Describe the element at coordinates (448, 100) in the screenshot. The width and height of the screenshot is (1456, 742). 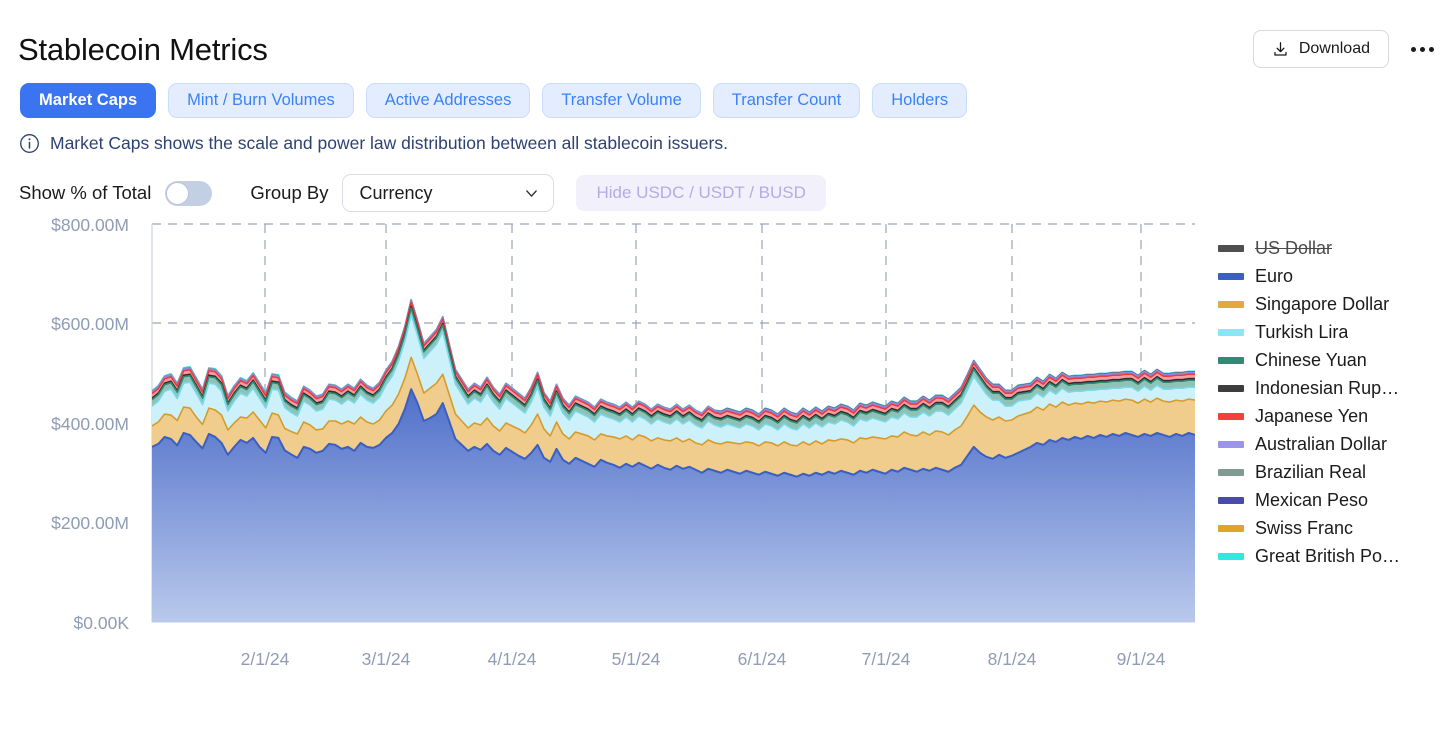
I see `tab-active-addresses: Active Addresses` at that location.